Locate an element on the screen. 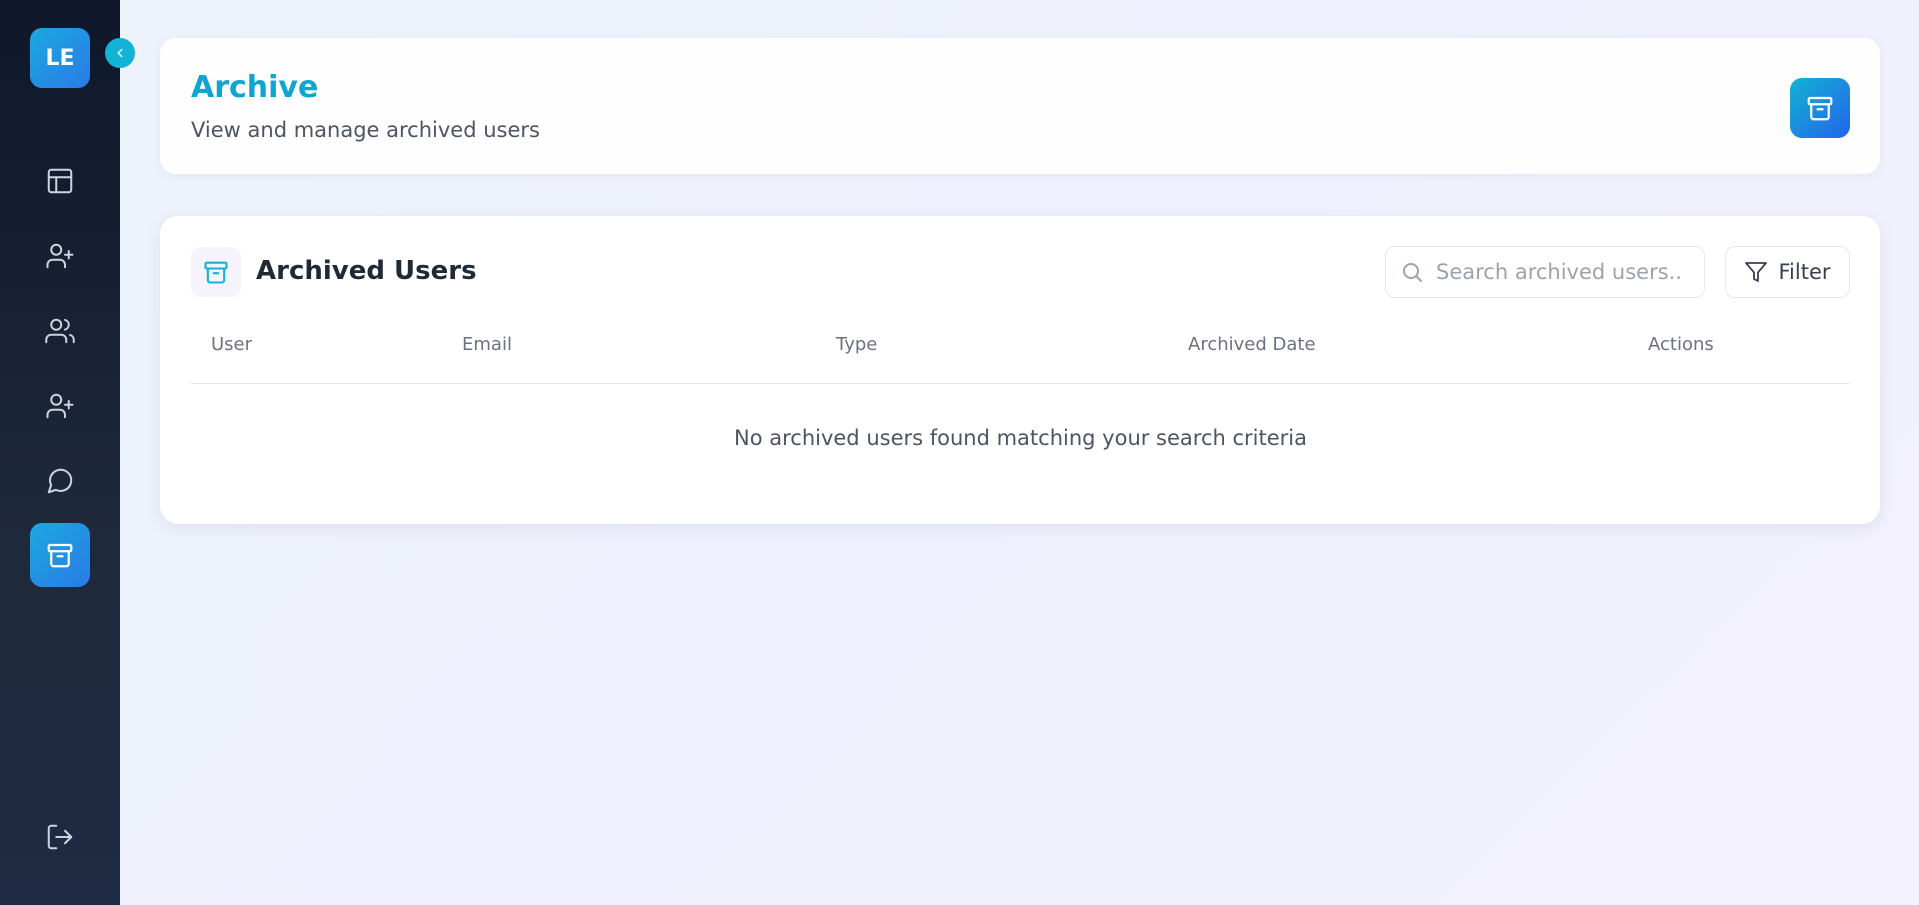 This screenshot has width=1919, height=905. search-icon is located at coordinates (1412, 272).